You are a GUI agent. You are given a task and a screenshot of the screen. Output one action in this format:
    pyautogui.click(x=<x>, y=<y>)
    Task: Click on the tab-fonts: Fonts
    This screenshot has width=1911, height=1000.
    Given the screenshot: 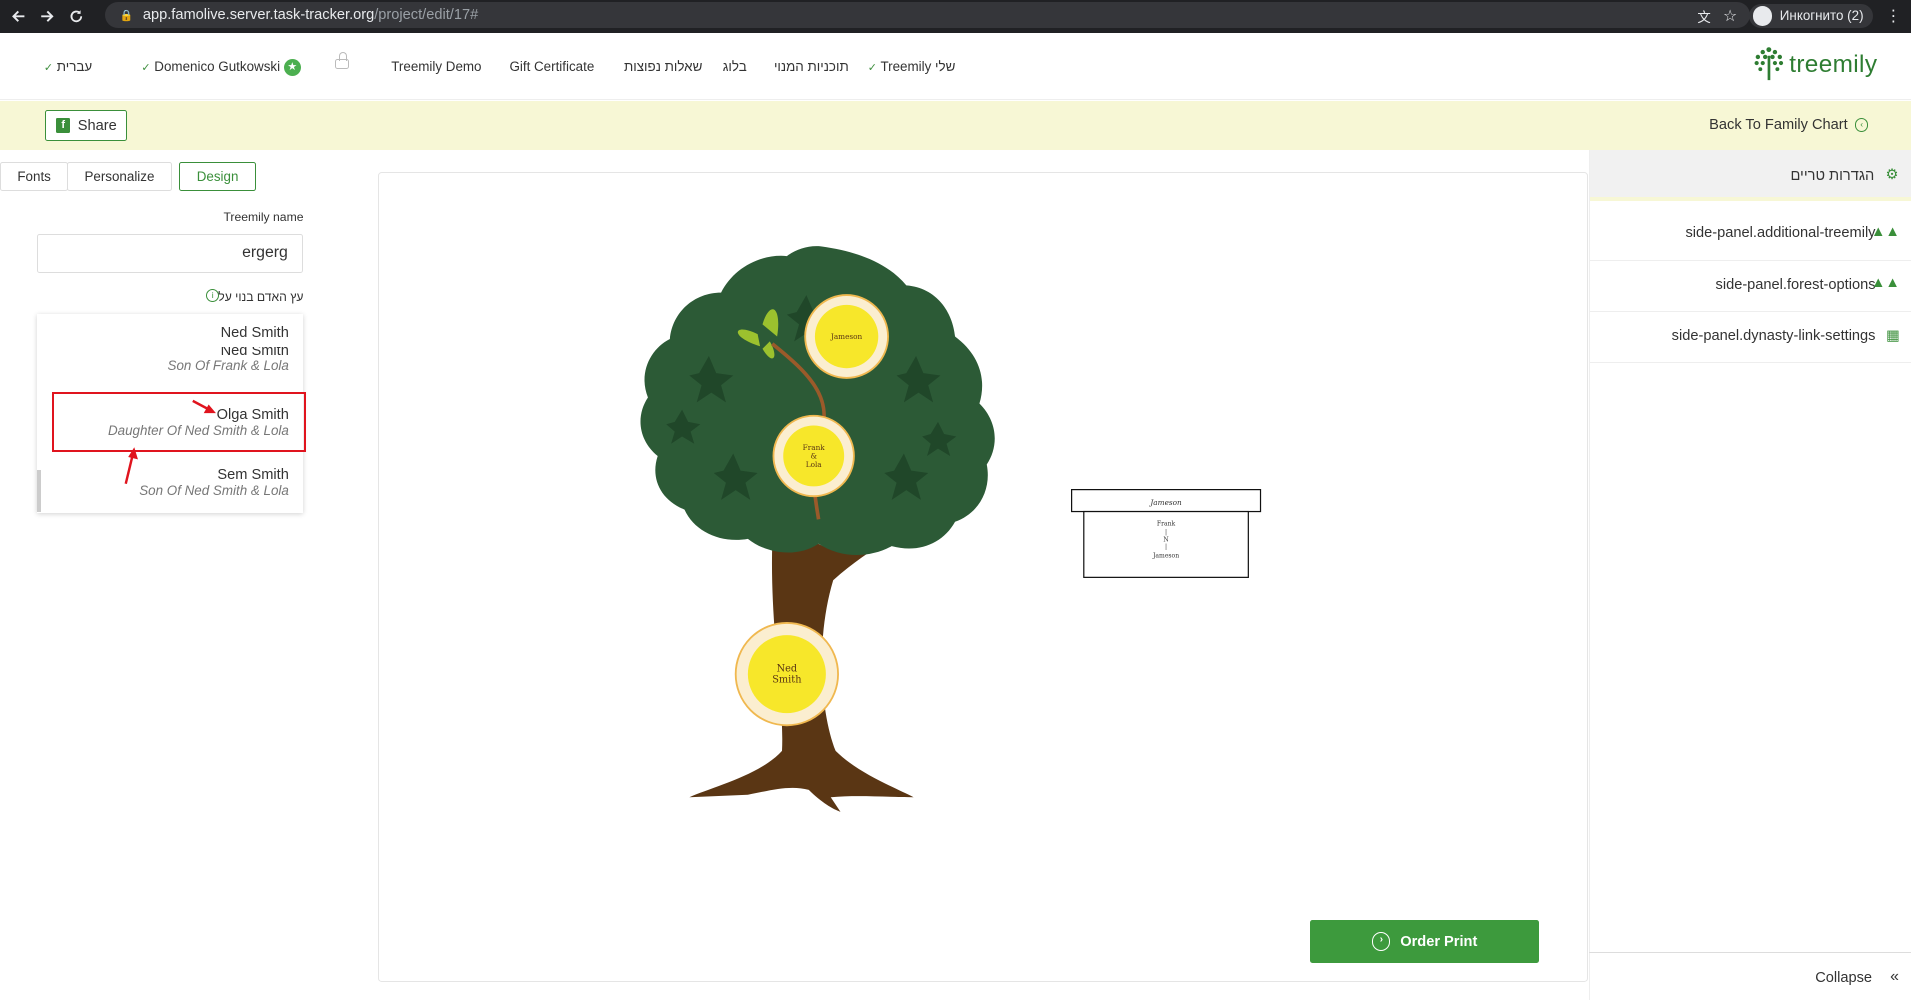 What is the action you would take?
    pyautogui.click(x=34, y=177)
    